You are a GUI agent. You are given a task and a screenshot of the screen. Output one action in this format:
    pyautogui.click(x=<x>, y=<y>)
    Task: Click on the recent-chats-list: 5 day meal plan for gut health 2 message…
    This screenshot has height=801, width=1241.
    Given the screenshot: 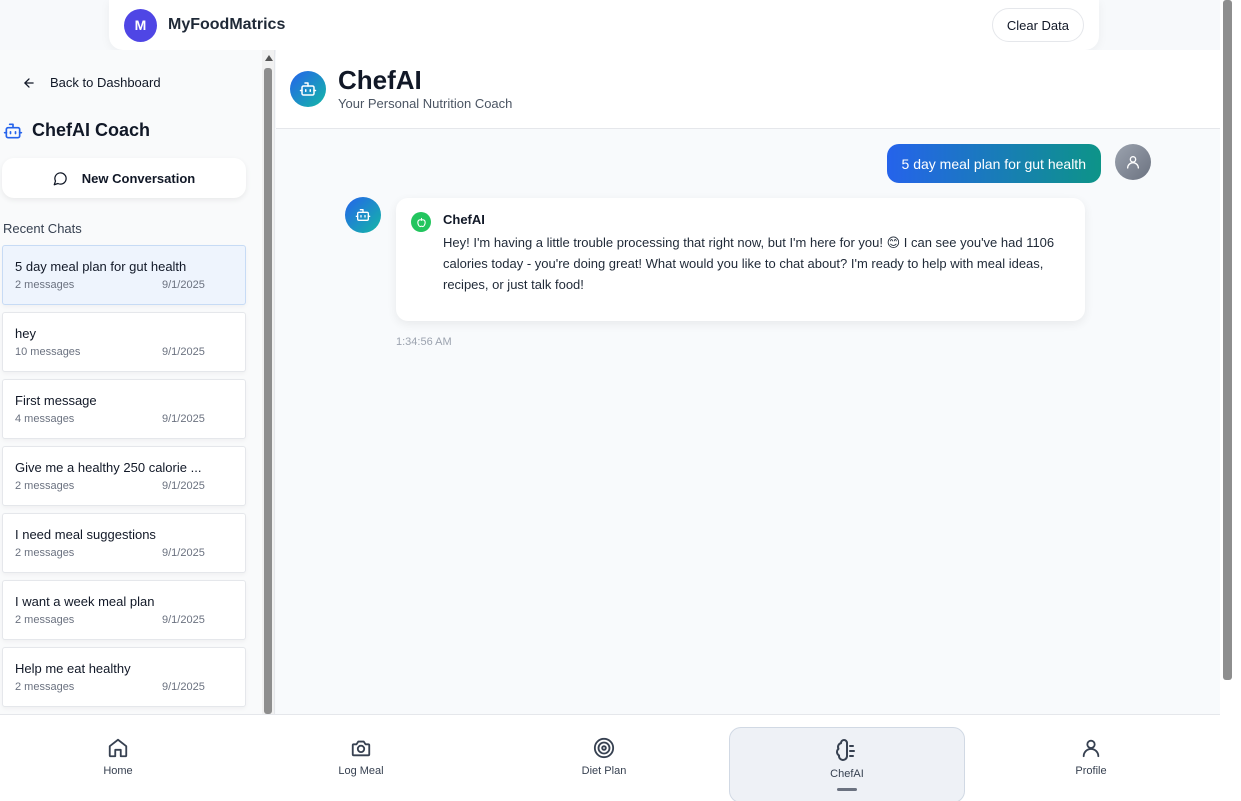 What is the action you would take?
    pyautogui.click(x=124, y=479)
    